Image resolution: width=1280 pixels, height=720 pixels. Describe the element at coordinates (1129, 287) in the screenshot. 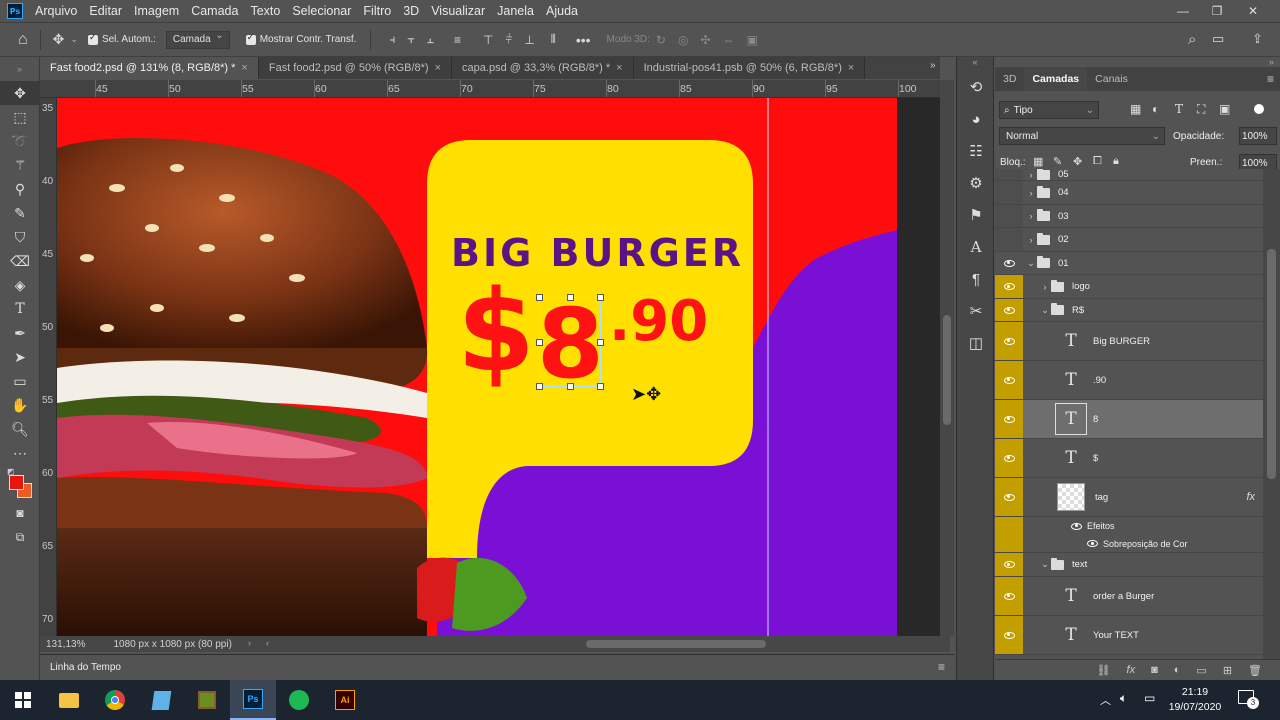

I see `layer-row-logo: › logo` at that location.